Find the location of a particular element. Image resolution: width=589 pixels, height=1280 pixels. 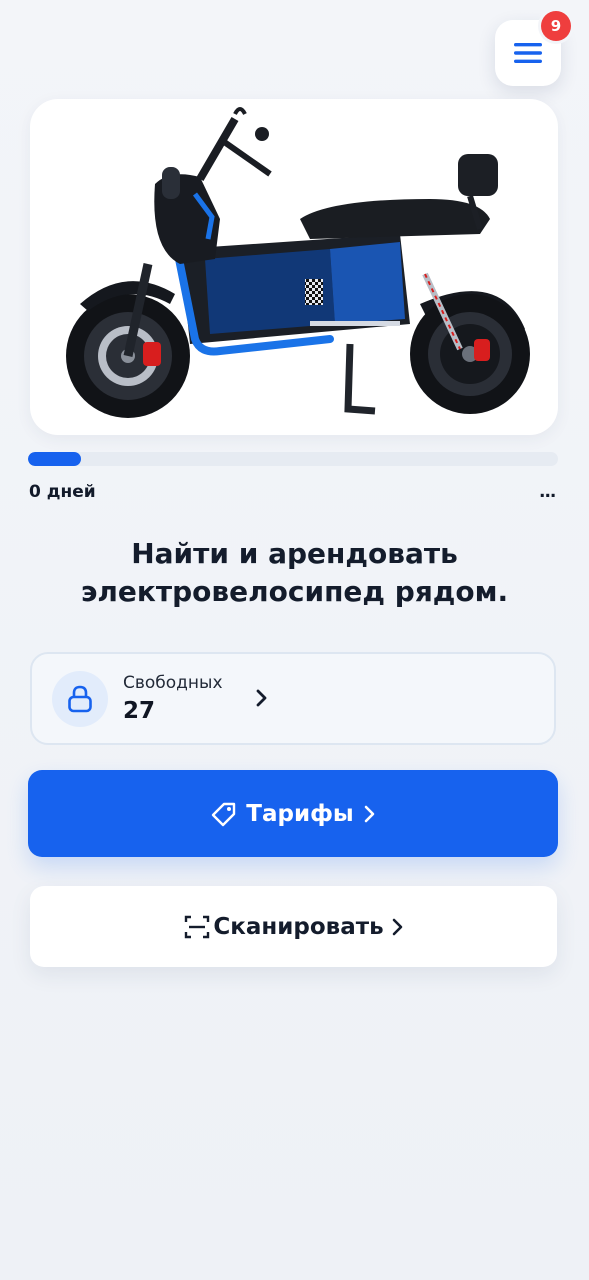

title-line-2: электровелосипед рядом. is located at coordinates (294, 591).